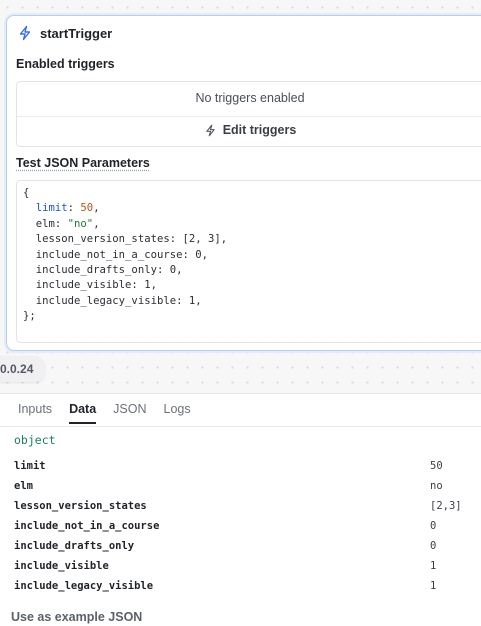 The width and height of the screenshot is (481, 626). I want to click on node-title: startTrigger, so click(76, 33).